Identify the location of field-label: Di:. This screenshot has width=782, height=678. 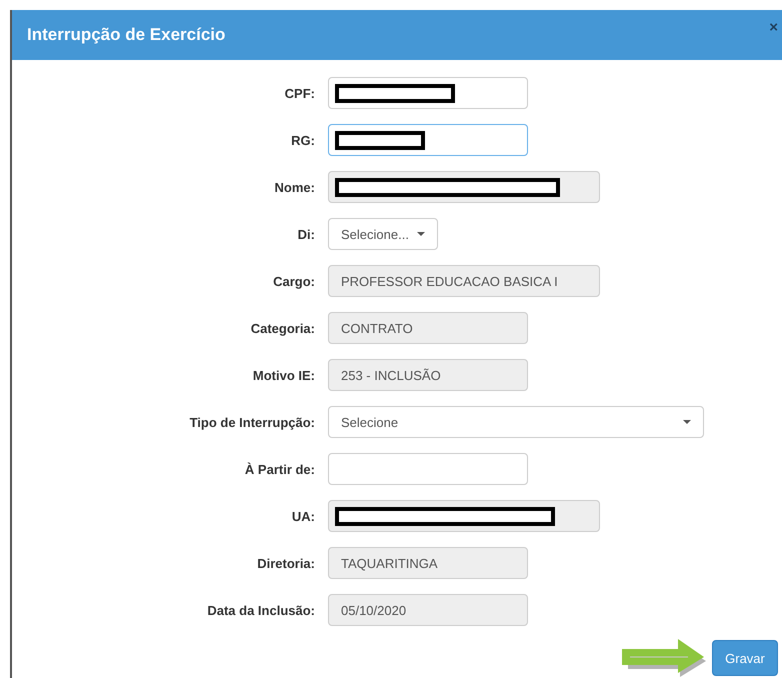
(305, 234).